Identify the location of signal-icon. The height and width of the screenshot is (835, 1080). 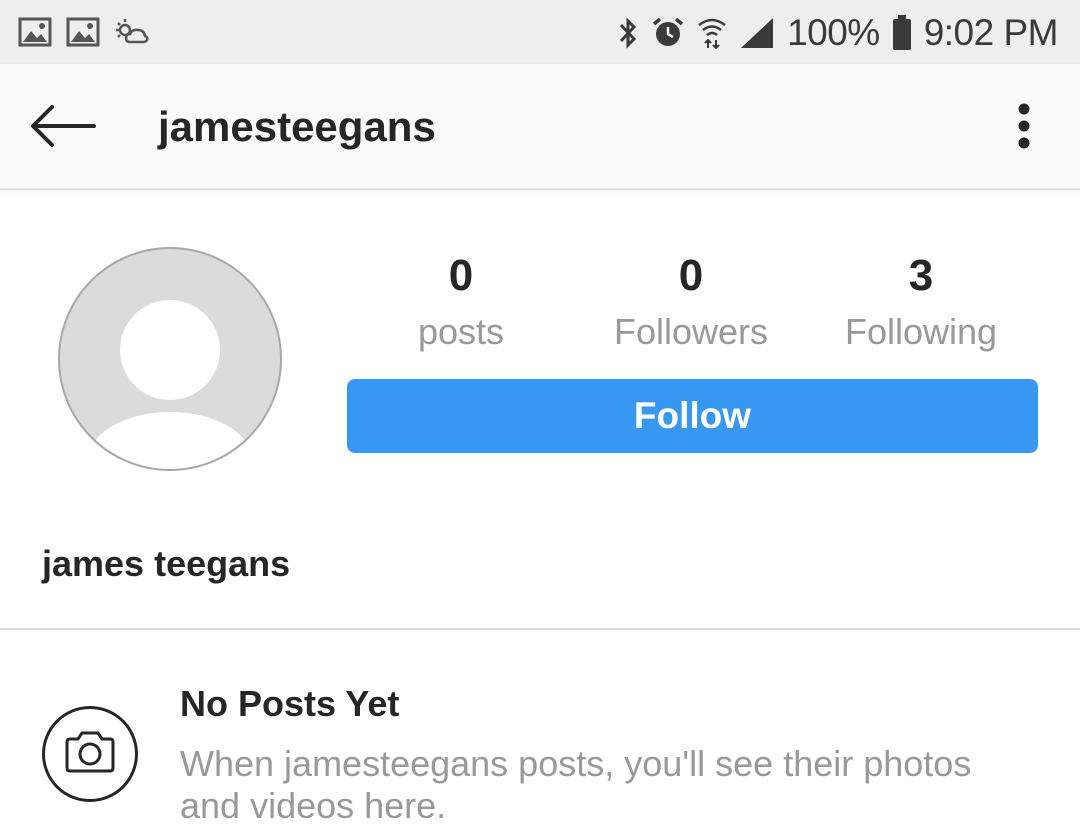
(757, 33).